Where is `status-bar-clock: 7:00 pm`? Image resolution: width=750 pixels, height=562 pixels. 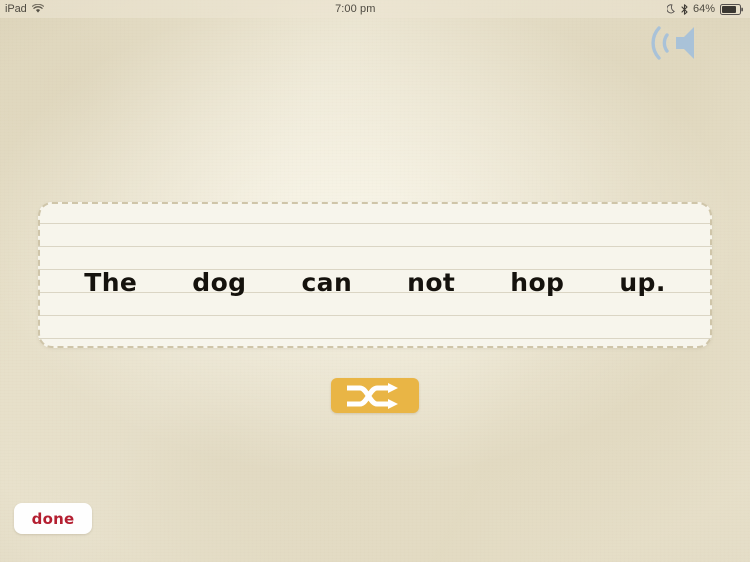
status-bar-clock: 7:00 pm is located at coordinates (355, 9).